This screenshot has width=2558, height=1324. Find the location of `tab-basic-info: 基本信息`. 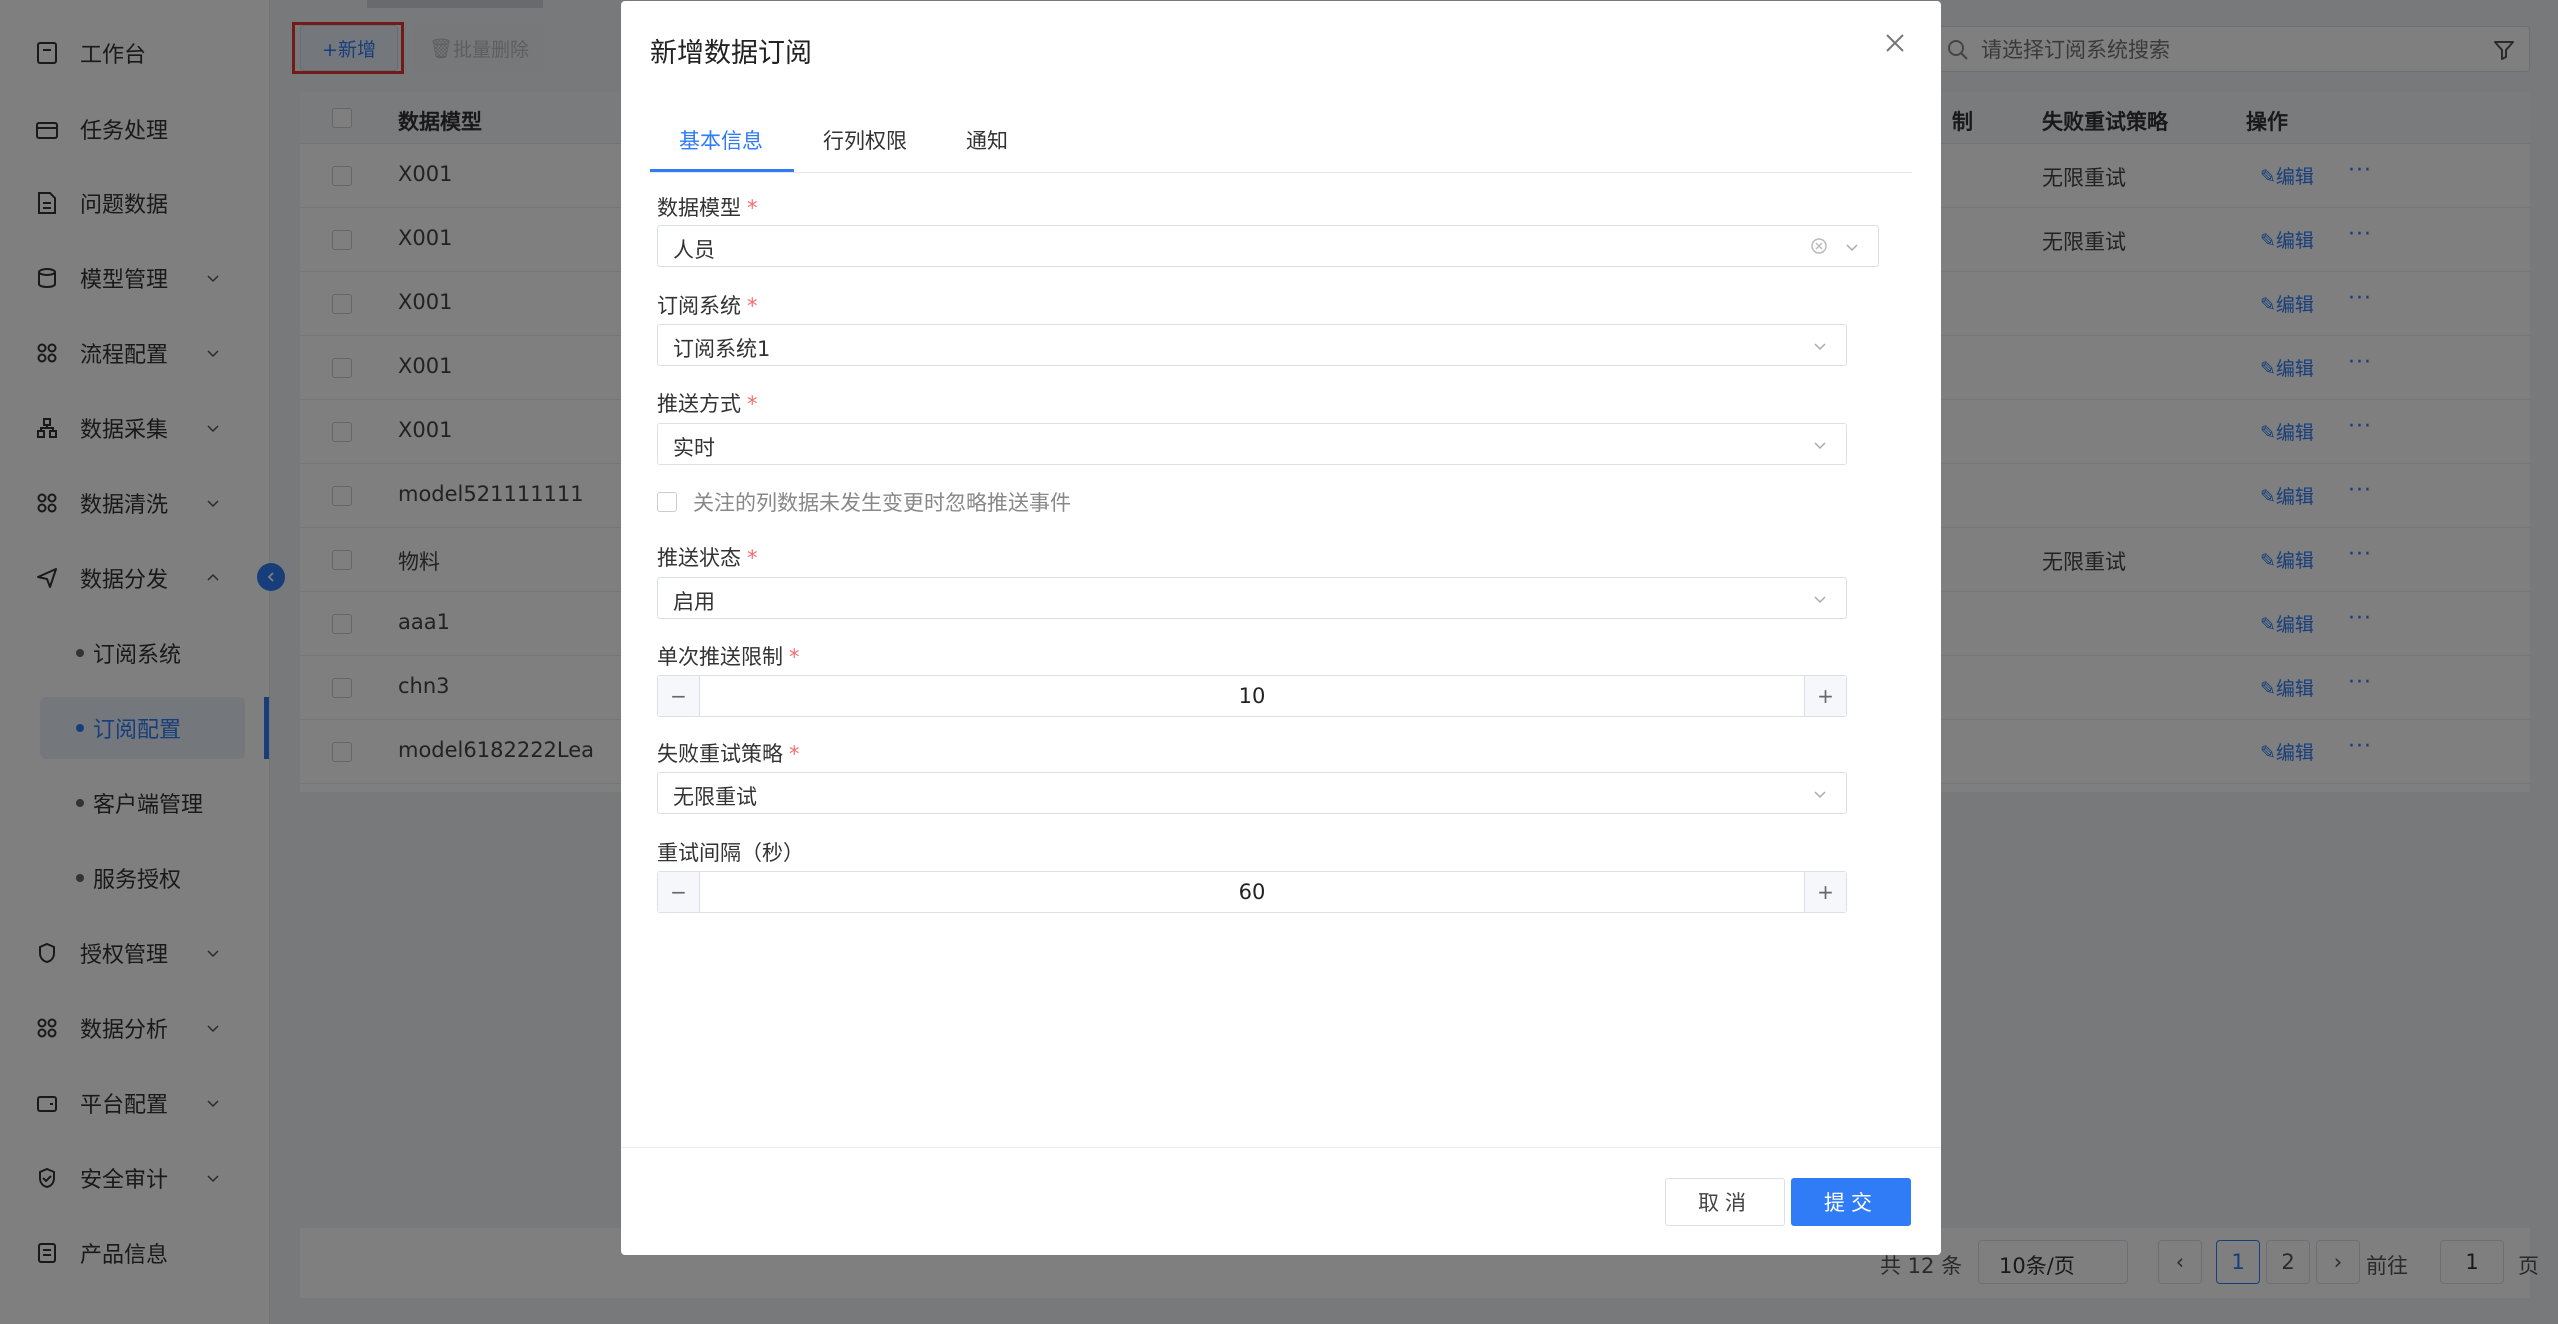

tab-basic-info: 基本信息 is located at coordinates (721, 140).